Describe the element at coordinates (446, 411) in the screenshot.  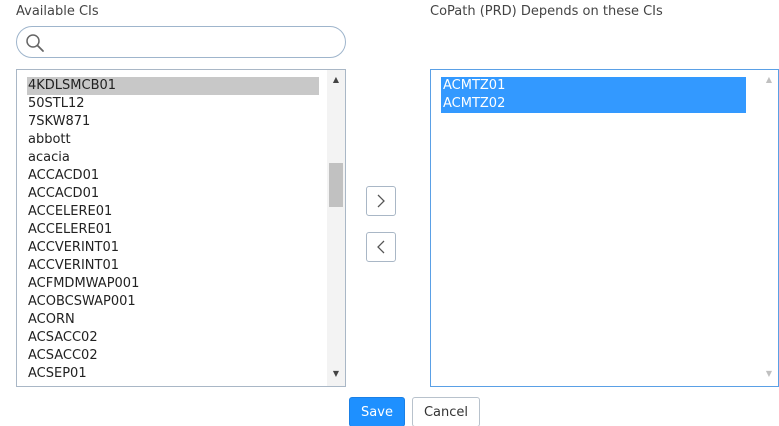
I see `cancel-button: Cancel` at that location.